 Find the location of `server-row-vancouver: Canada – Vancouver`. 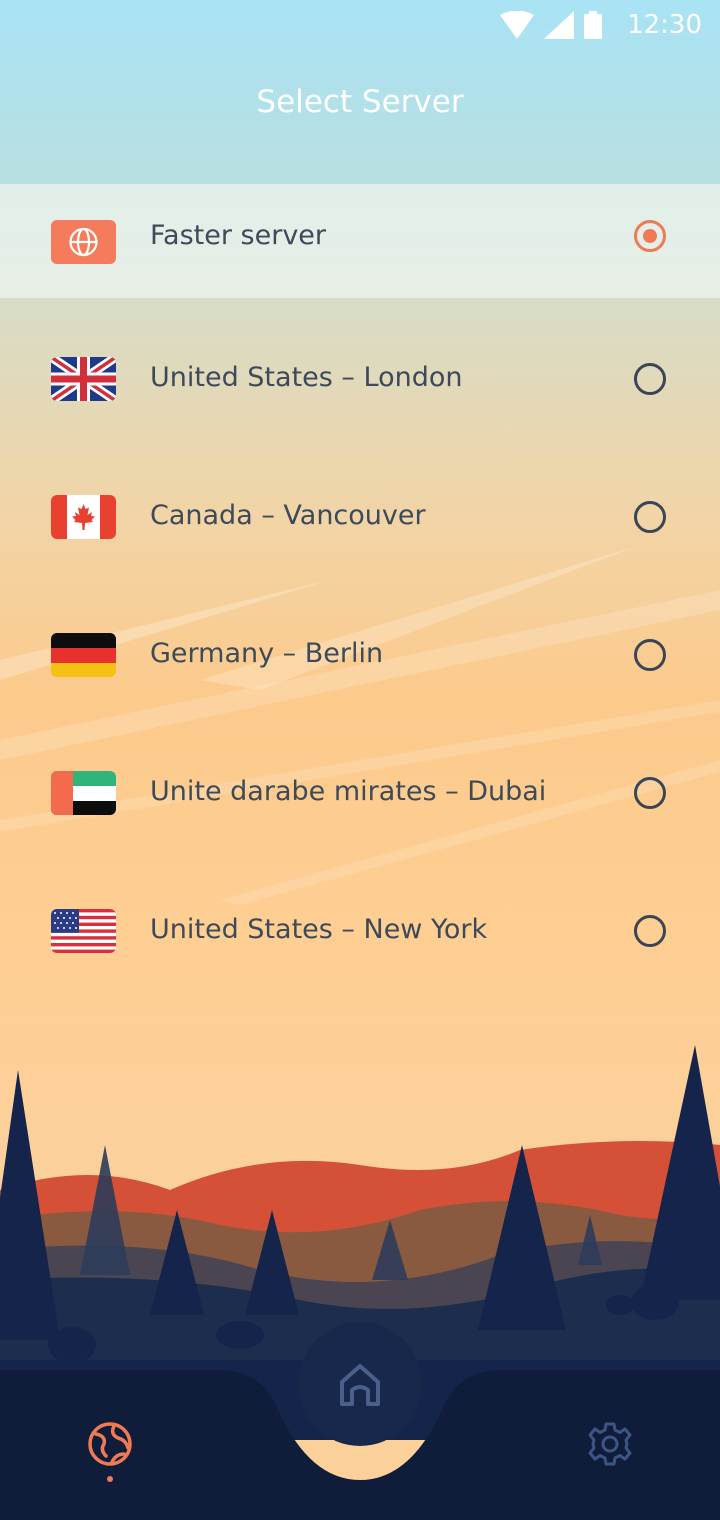

server-row-vancouver: Canada – Vancouver is located at coordinates (360, 529).